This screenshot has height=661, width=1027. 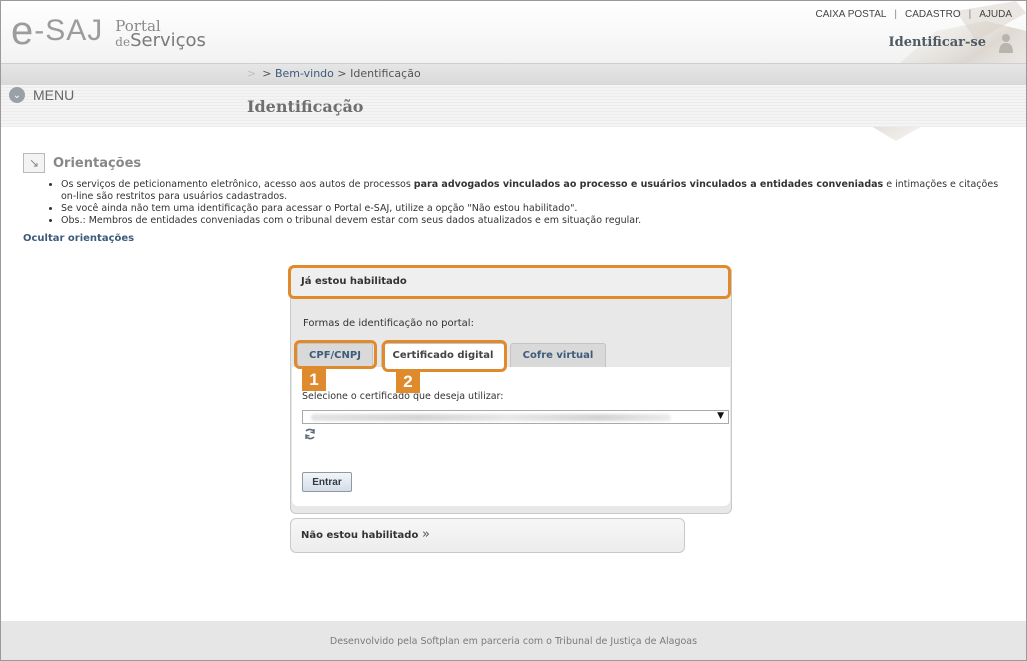 I want to click on forms-label: Formas de identificação no portal:, so click(x=388, y=323).